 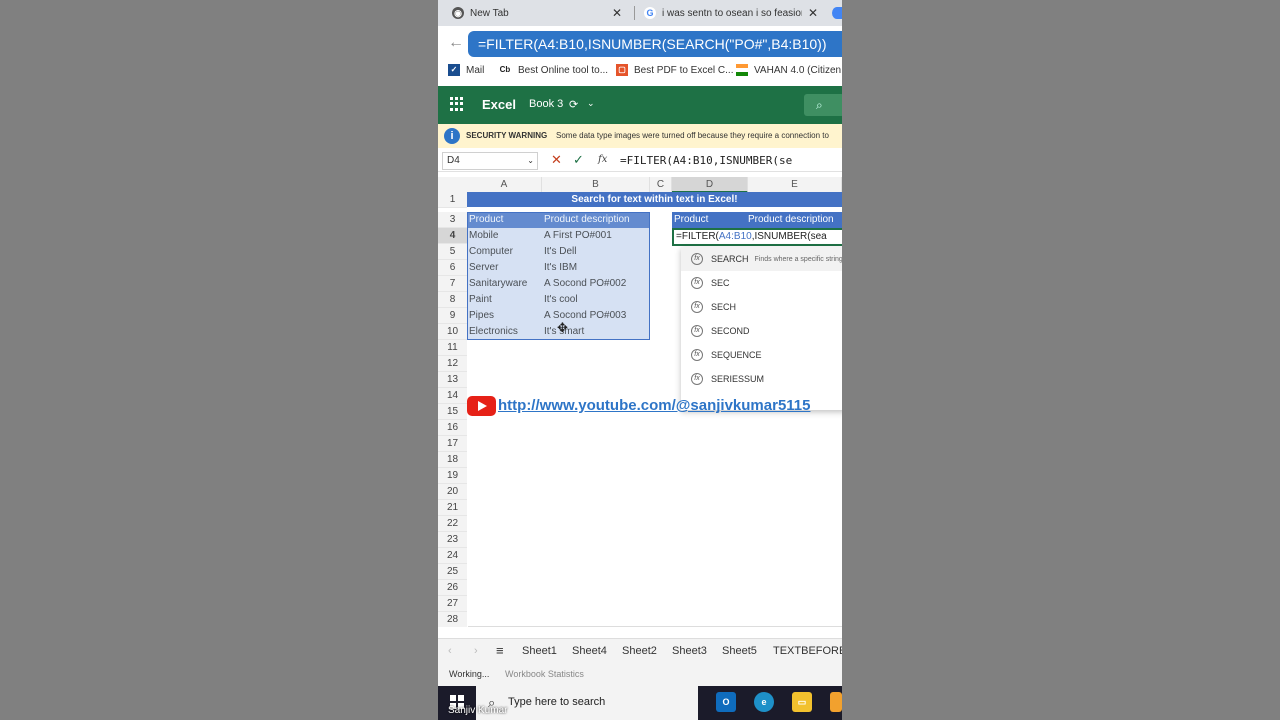 I want to click on select-all-corner, so click(x=452, y=185).